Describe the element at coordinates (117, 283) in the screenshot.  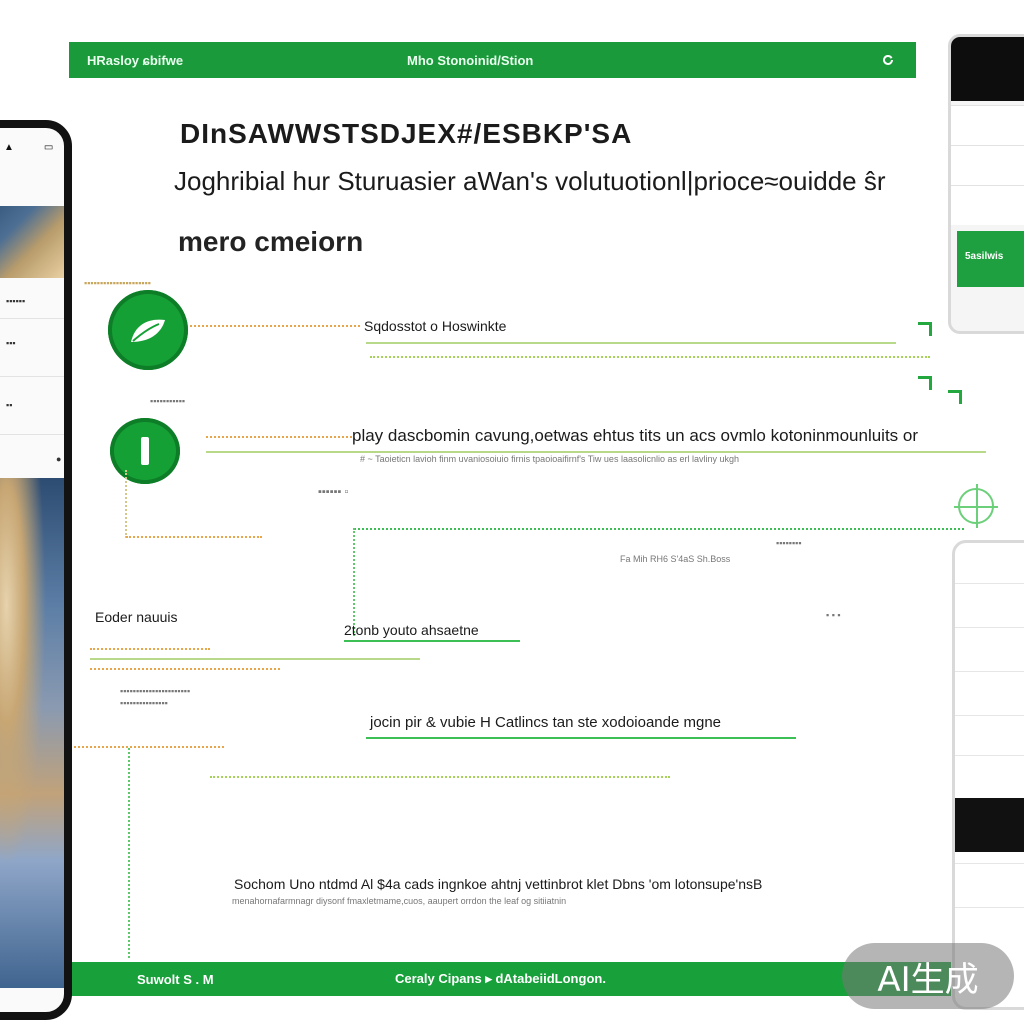
I see `small-dotted-label-a: ▪▪▪▪▪▪▪▪▪▪▪▪▪▪▪▪▪▪▪▪▪` at that location.